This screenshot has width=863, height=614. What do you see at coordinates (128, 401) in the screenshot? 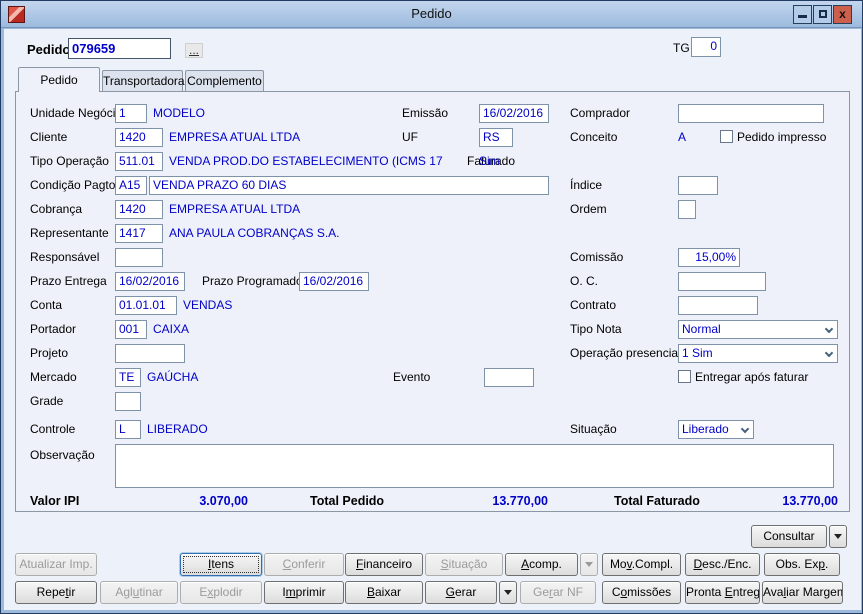
I see `grade-input` at bounding box center [128, 401].